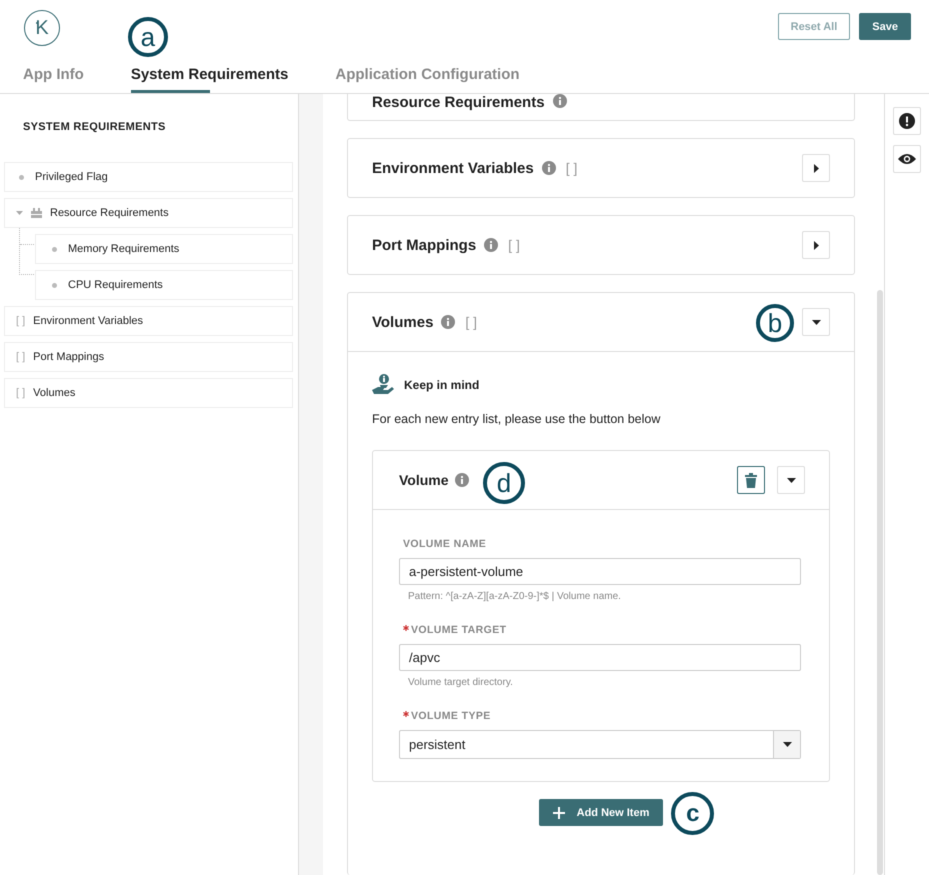 The image size is (929, 875). I want to click on select-field: persistent, so click(600, 744).